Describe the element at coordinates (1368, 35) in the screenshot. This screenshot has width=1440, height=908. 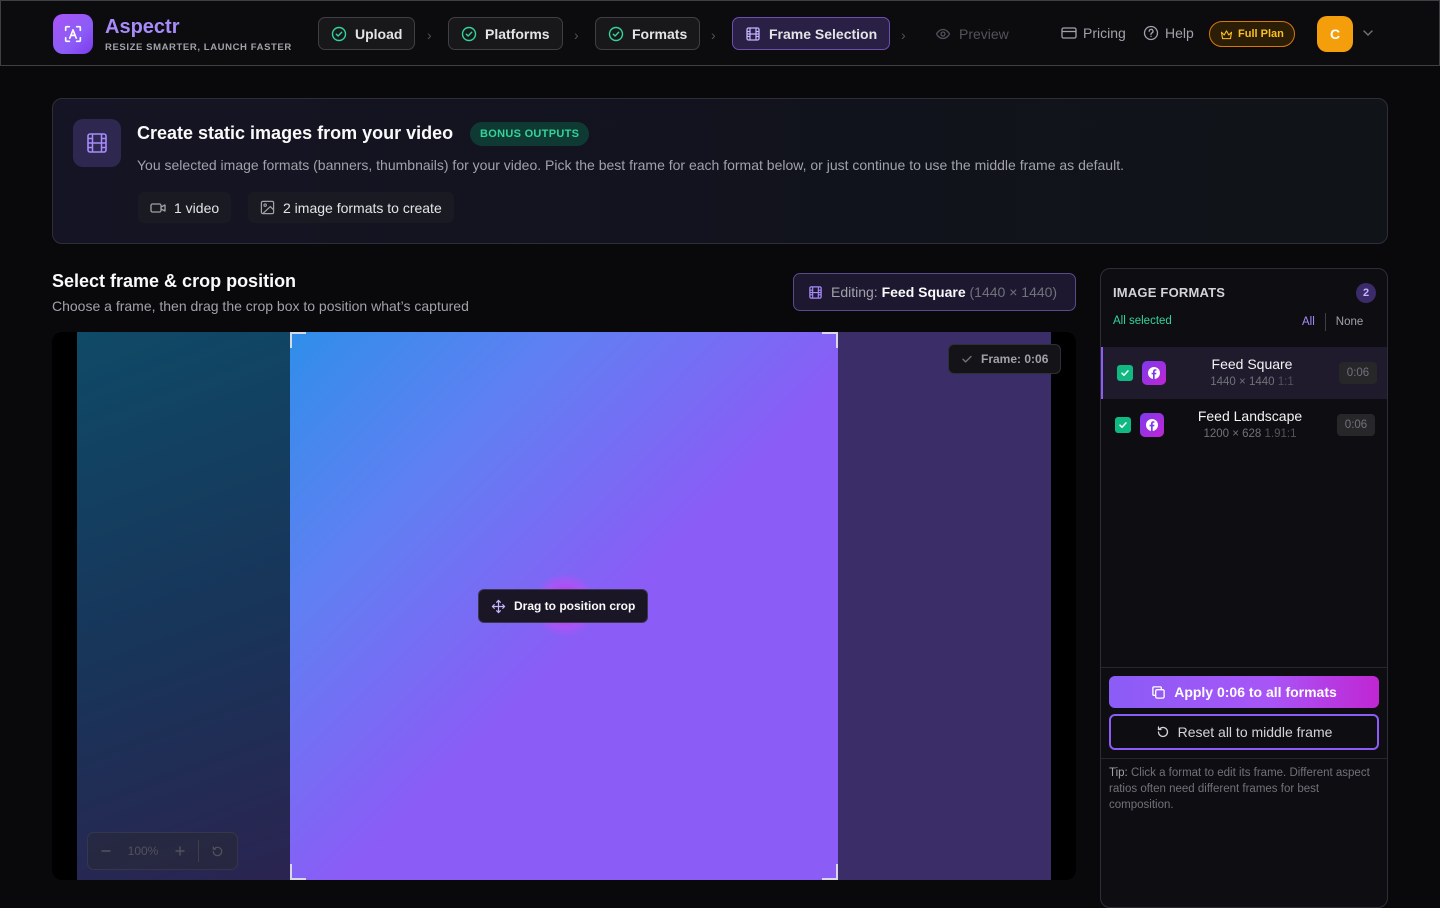
I see `chevron-down-icon` at that location.